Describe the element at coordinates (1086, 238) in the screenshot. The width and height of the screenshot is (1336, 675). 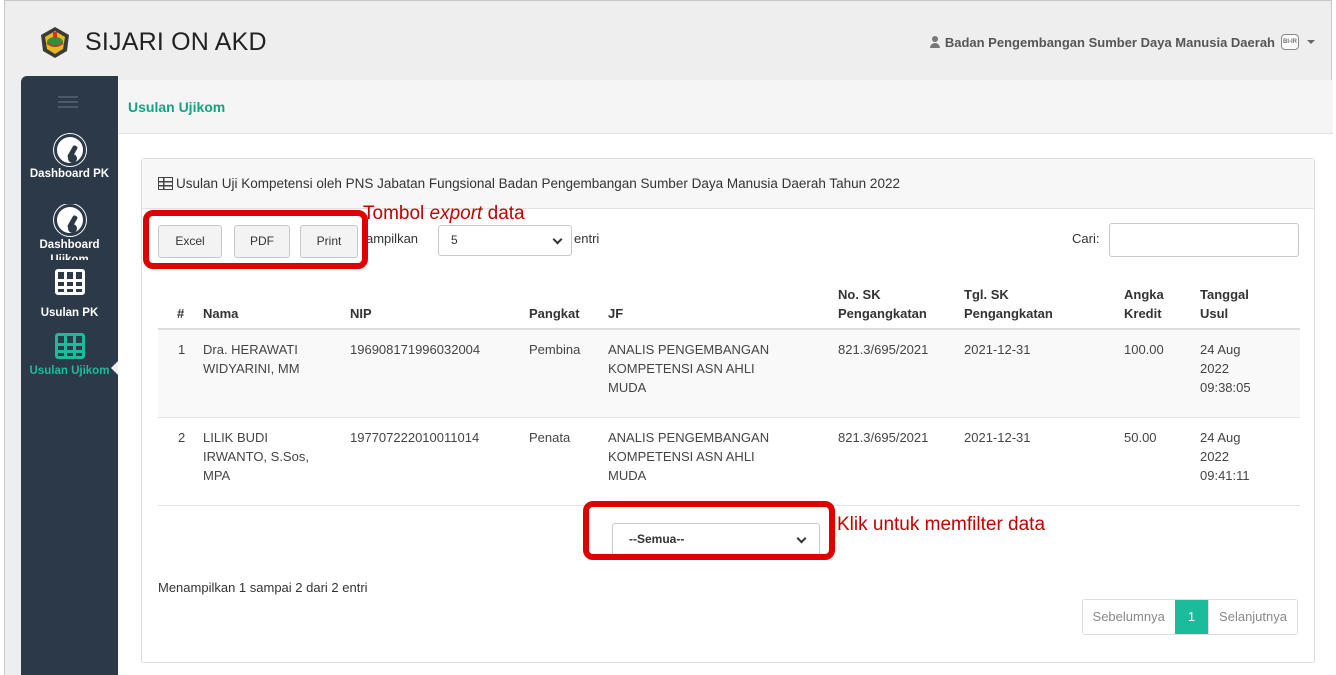
I see `search-label: Cari:` at that location.